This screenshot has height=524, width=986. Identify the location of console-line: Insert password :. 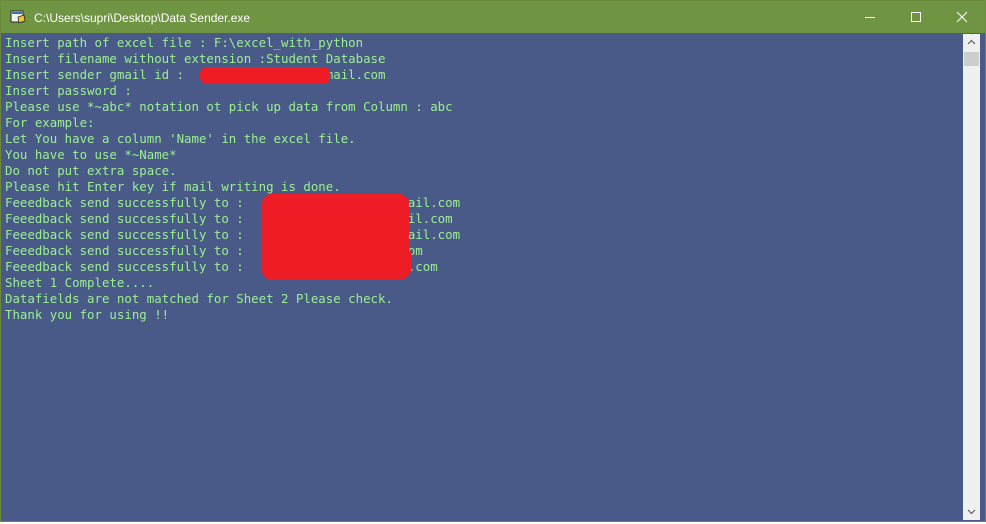
(68, 90).